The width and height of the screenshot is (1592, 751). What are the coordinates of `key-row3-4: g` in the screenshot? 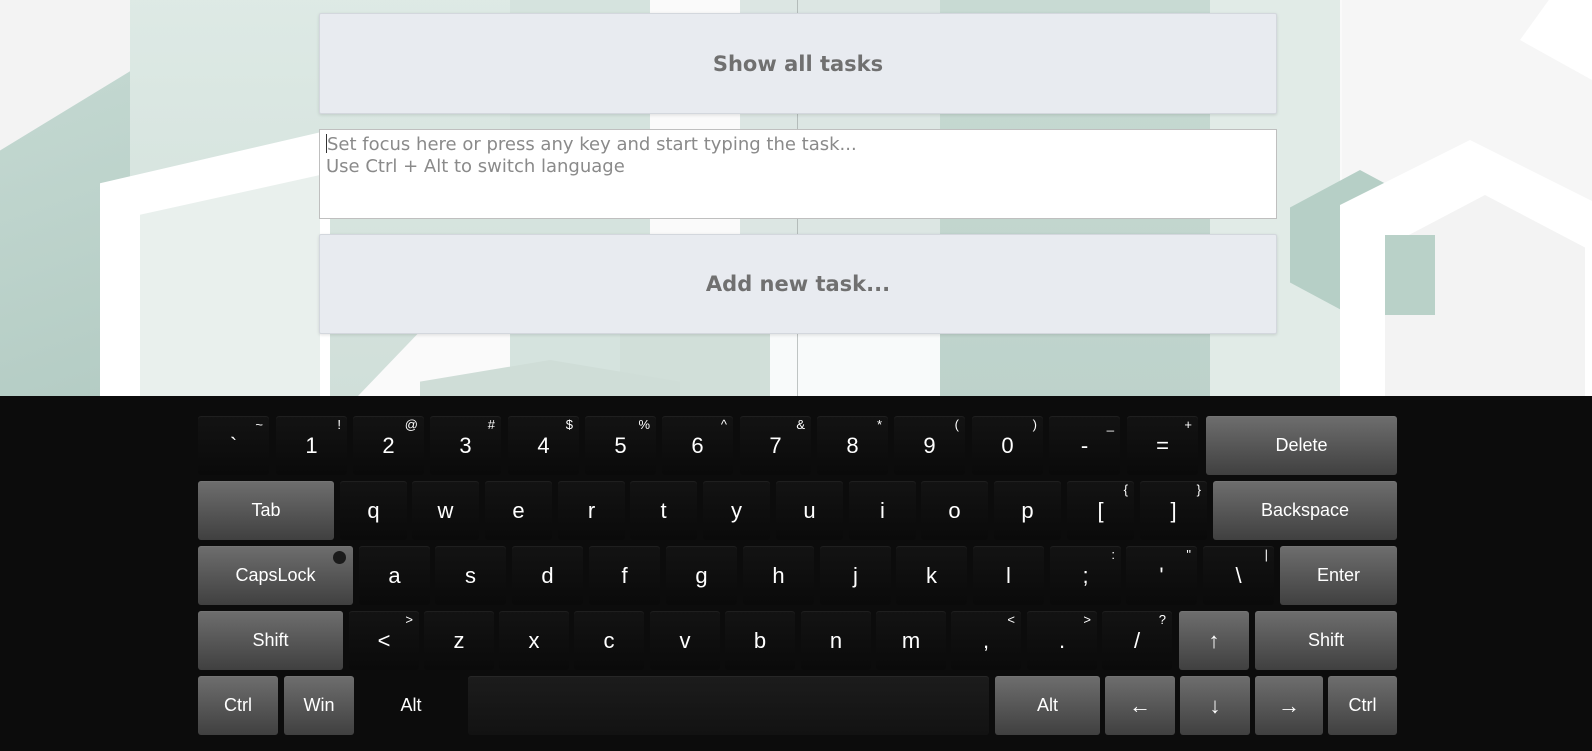 It's located at (701, 575).